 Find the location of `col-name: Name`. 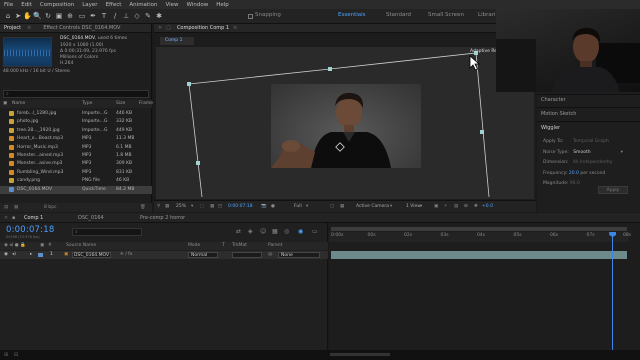

col-name: Name is located at coordinates (18, 103).